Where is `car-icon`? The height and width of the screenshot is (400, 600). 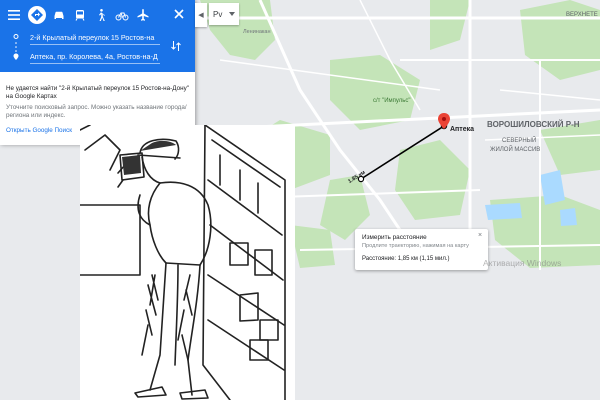 car-icon is located at coordinates (59, 15).